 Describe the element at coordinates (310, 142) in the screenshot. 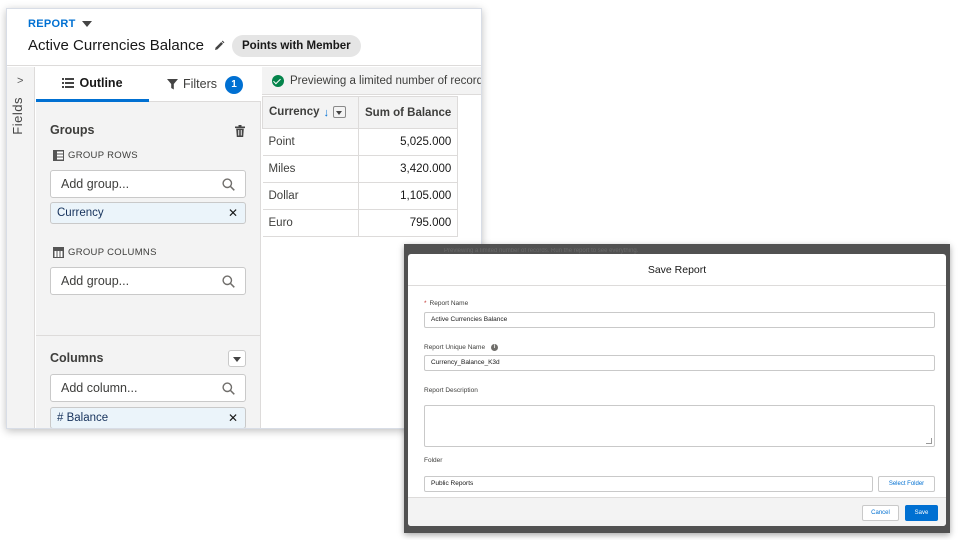

I see `cell-currency: Point` at that location.